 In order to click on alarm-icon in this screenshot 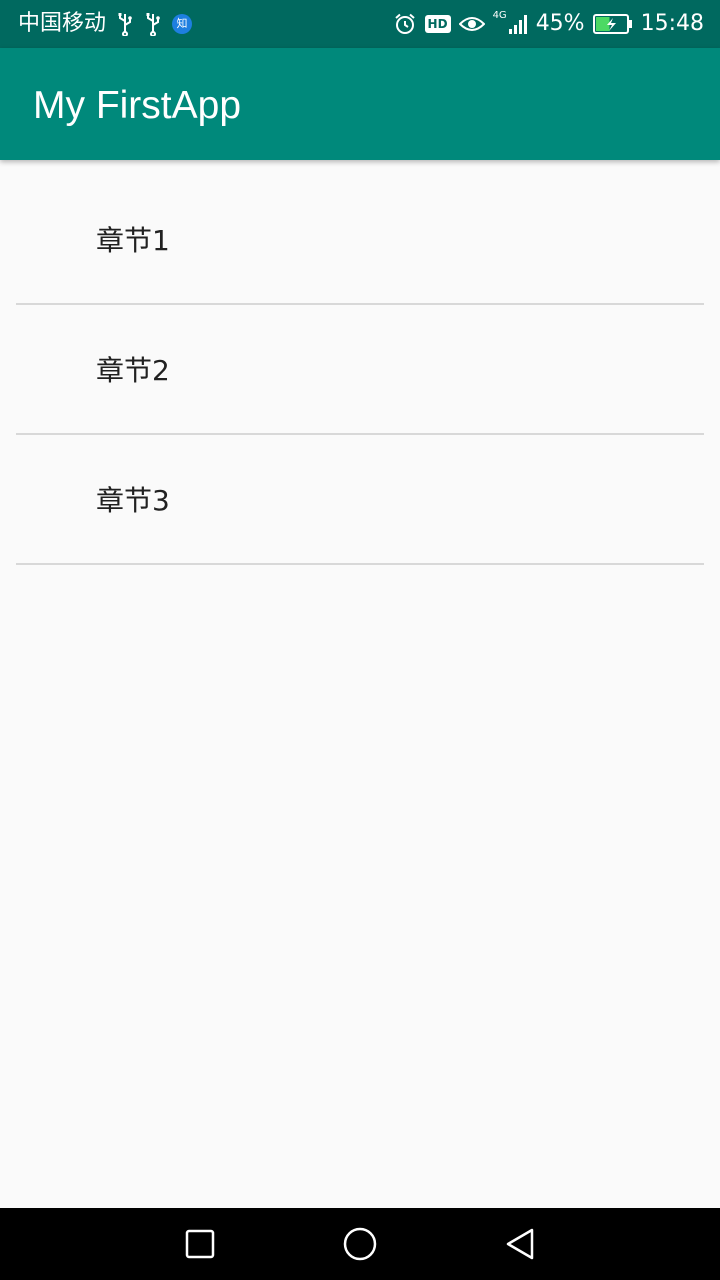, I will do `click(405, 24)`.